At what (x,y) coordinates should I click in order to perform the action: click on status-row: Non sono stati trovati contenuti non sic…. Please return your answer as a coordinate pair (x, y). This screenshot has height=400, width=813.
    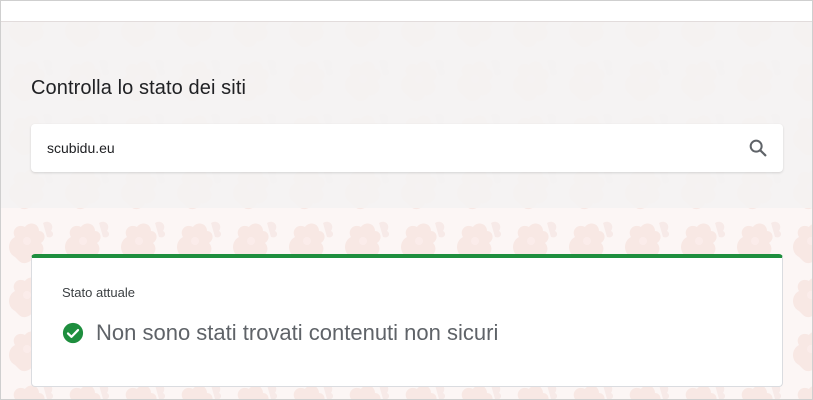
    Looking at the image, I should click on (280, 333).